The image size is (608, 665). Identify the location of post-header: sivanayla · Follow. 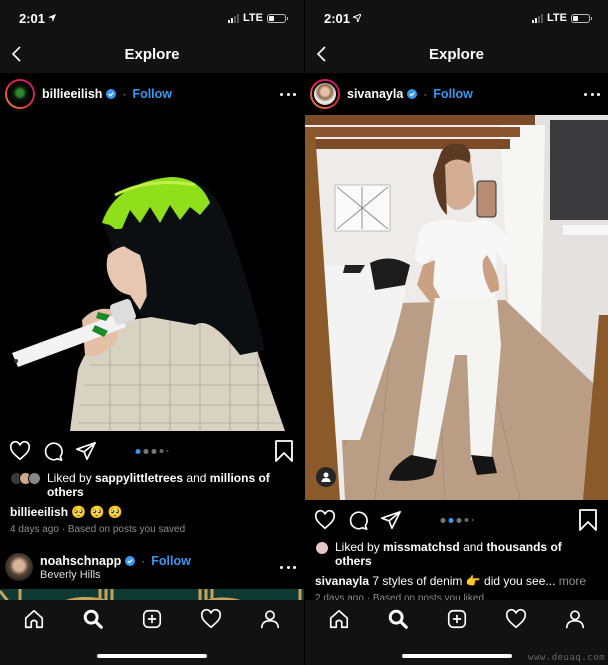
(456, 94).